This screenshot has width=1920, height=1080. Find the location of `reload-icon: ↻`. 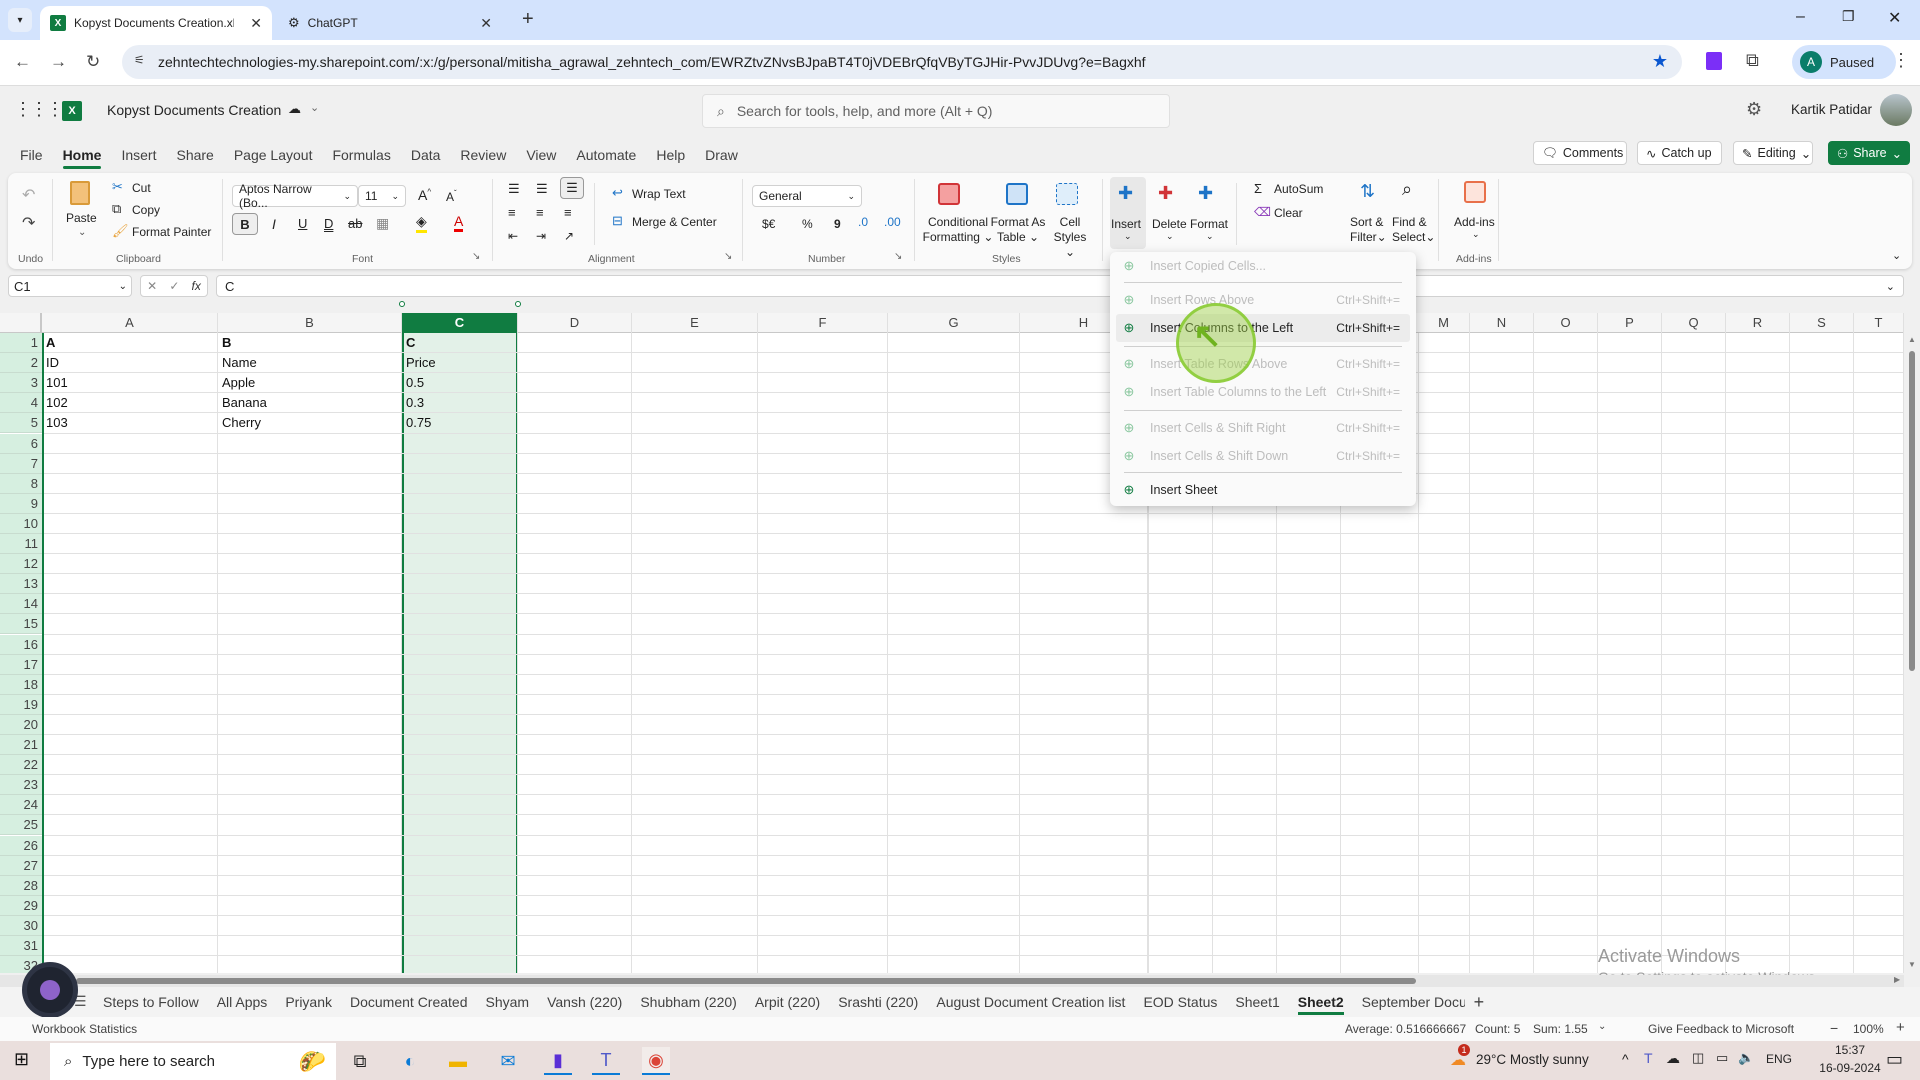

reload-icon: ↻ is located at coordinates (93, 62).